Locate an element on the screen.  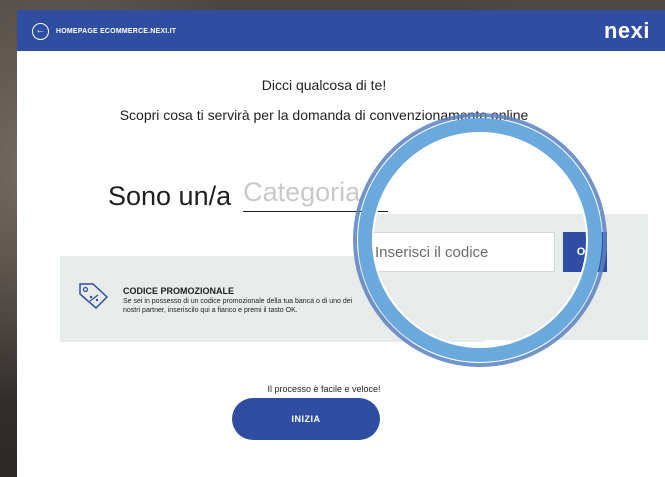
process-note: Il processo è facile e veloce! is located at coordinates (324, 389).